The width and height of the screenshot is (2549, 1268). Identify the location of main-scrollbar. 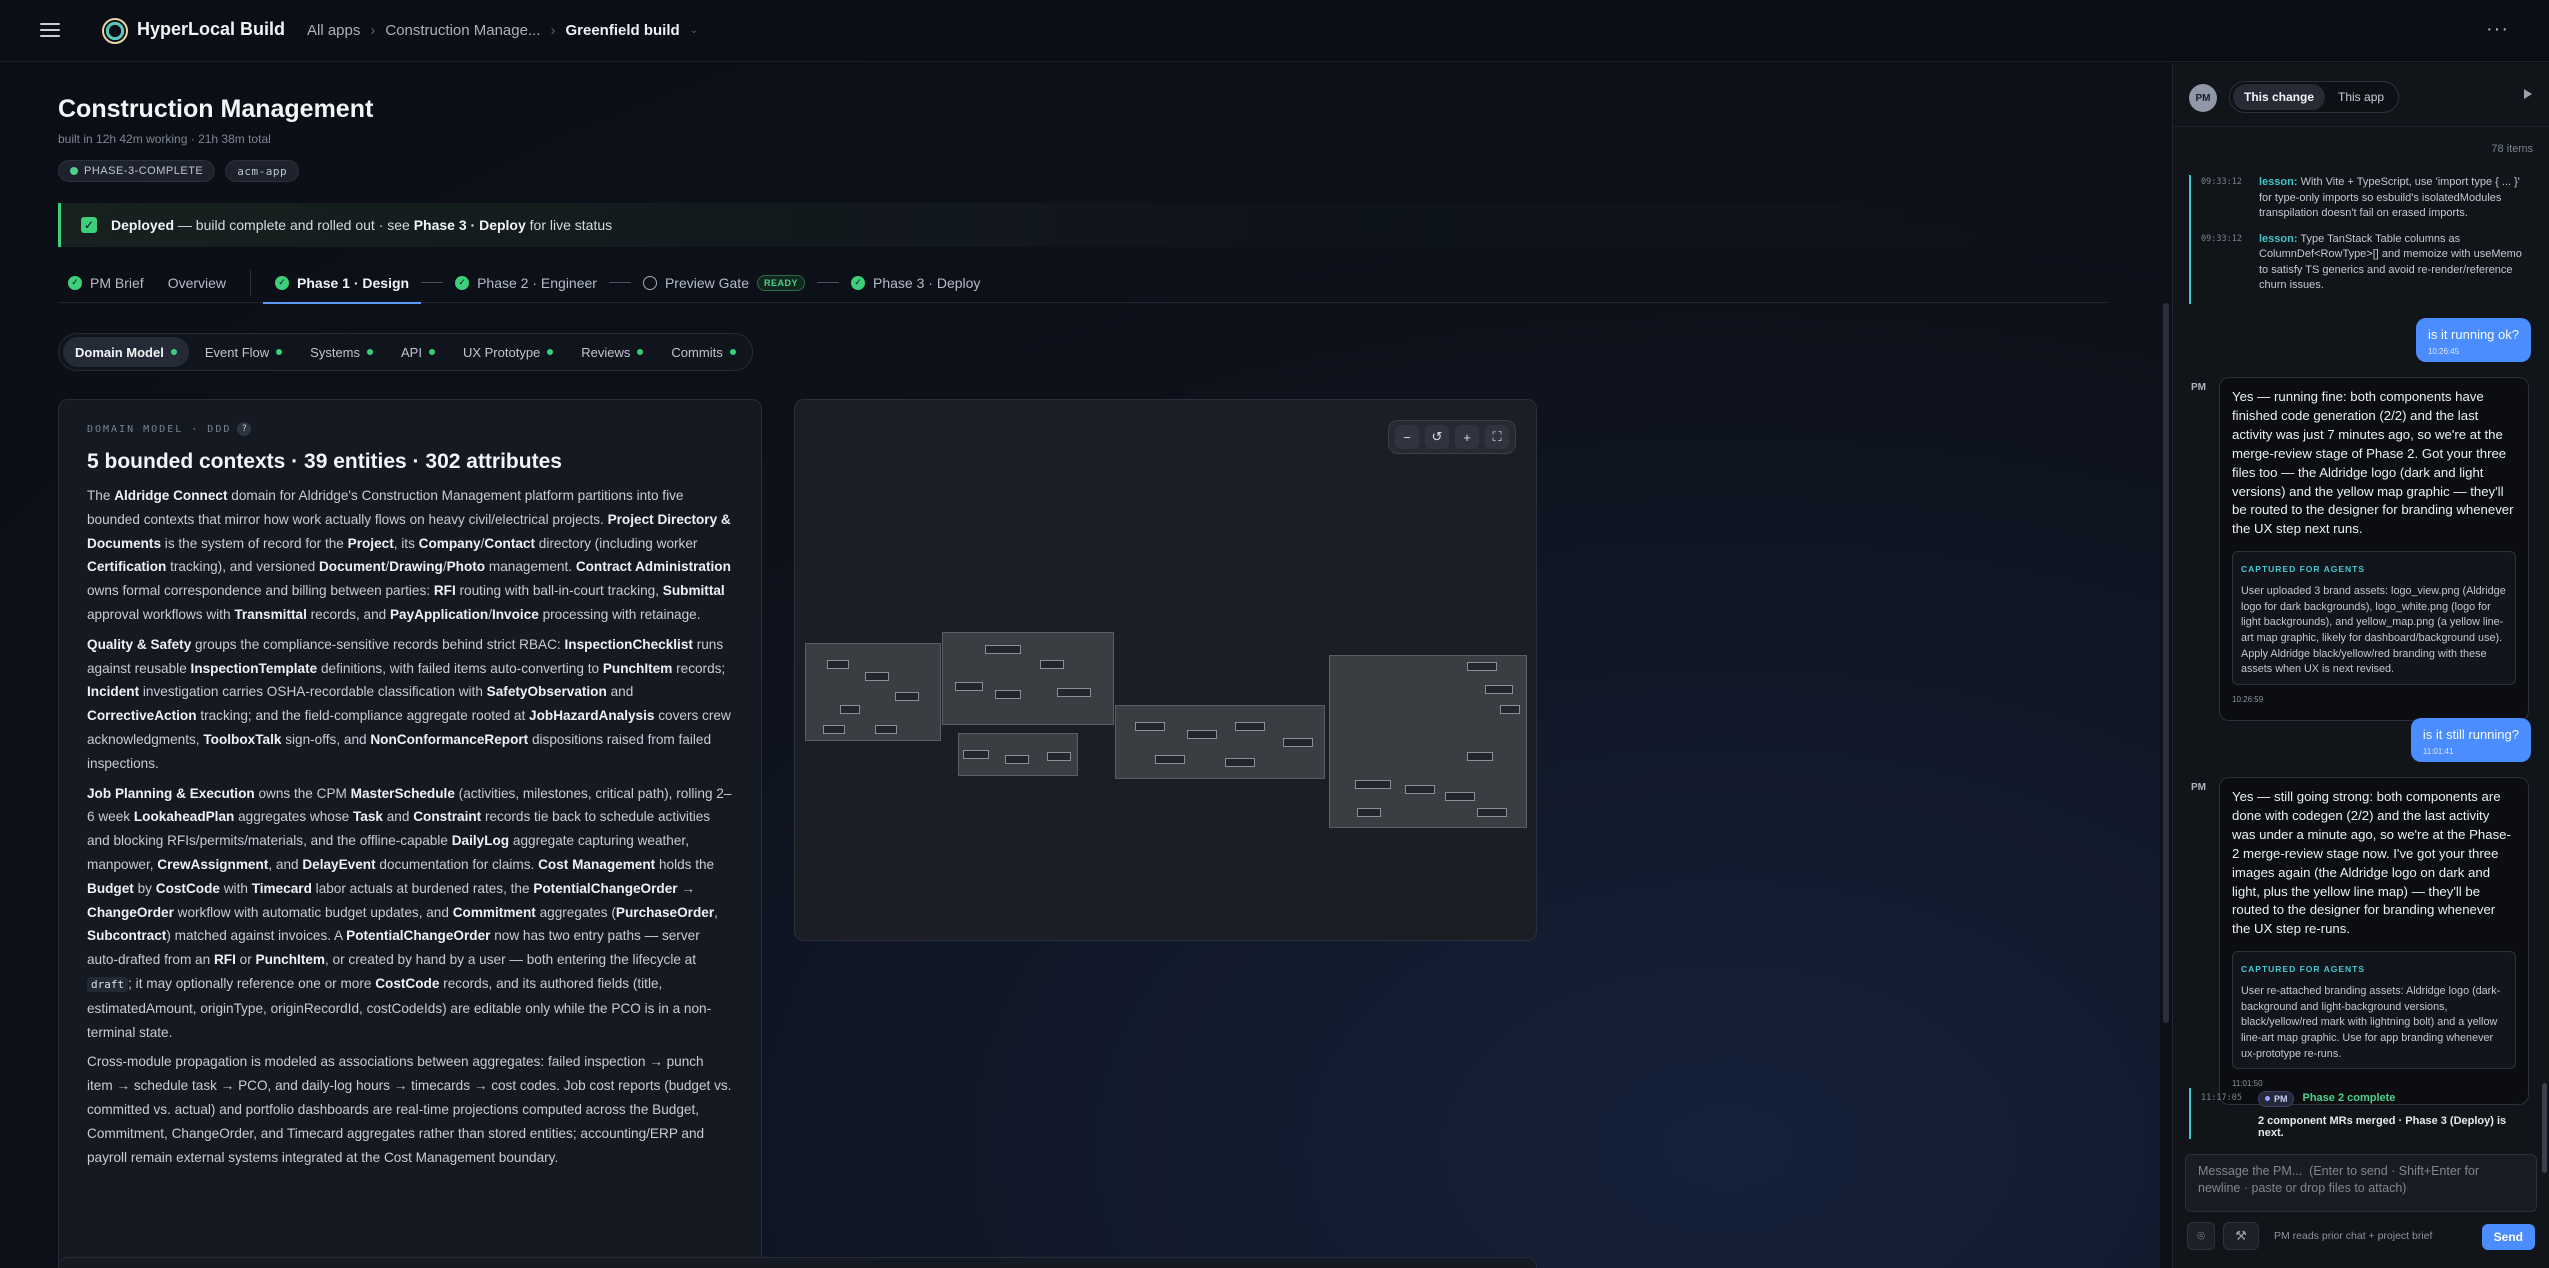
(2166, 665).